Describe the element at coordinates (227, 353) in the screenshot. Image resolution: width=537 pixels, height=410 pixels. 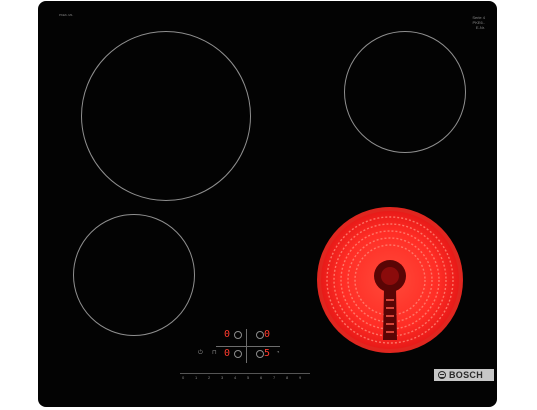
I see `level-display-front-left: 0` at that location.